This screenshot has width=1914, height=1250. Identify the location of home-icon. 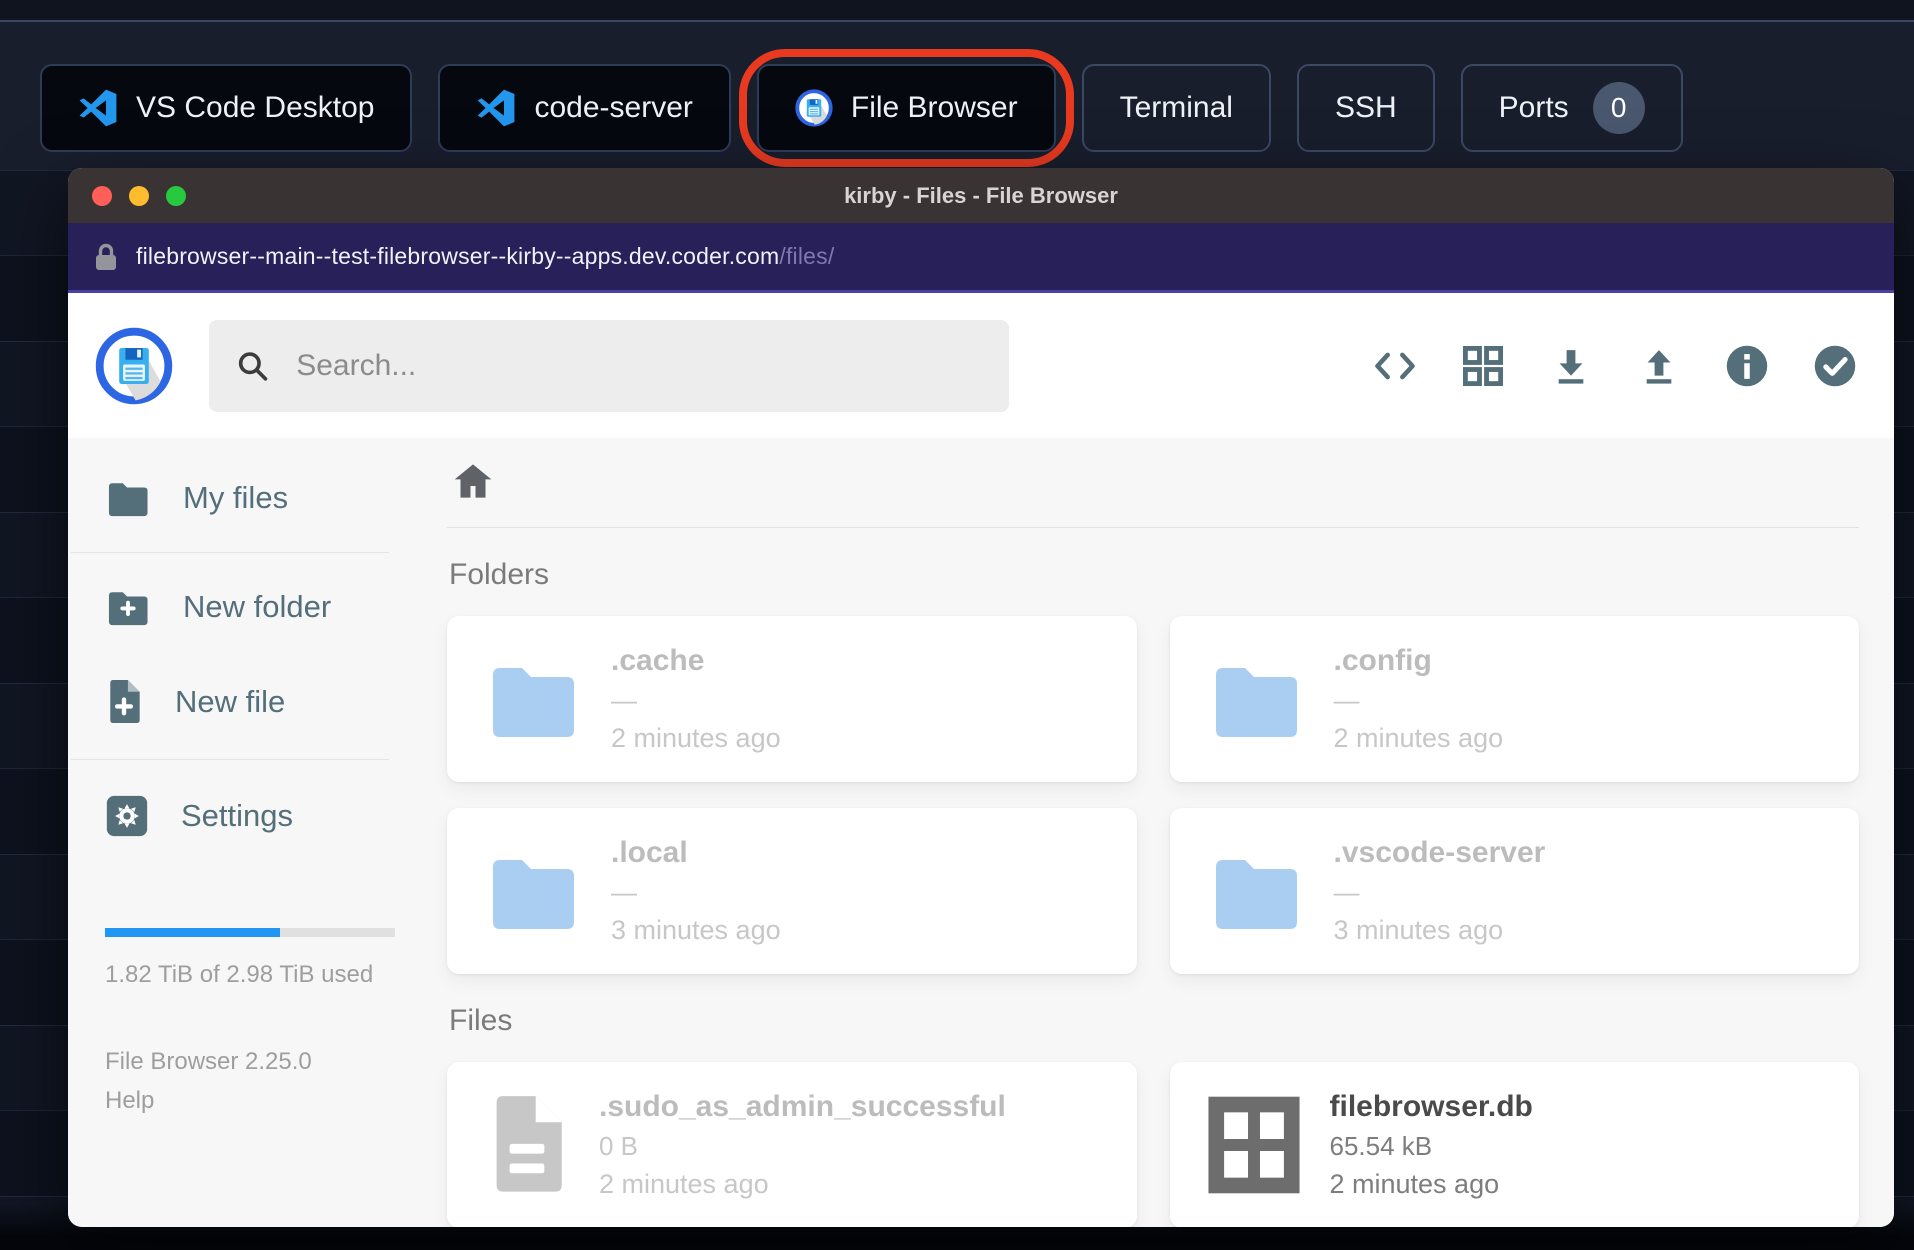
(473, 481).